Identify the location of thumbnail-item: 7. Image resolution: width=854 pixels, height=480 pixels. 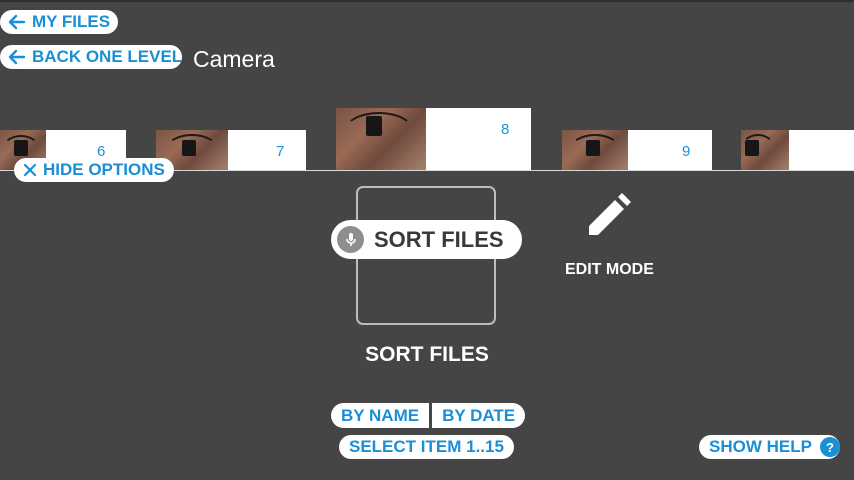
(231, 150).